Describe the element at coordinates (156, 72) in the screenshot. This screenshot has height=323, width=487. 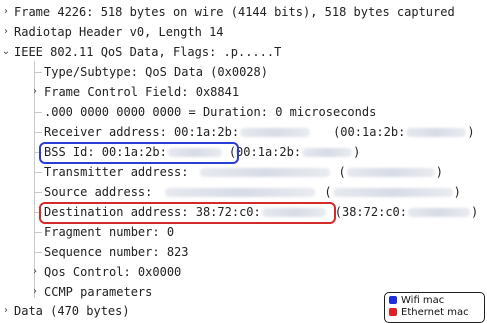
I see `type-subtype-field: Type/Subtype: QoS Data (0x0028)` at that location.